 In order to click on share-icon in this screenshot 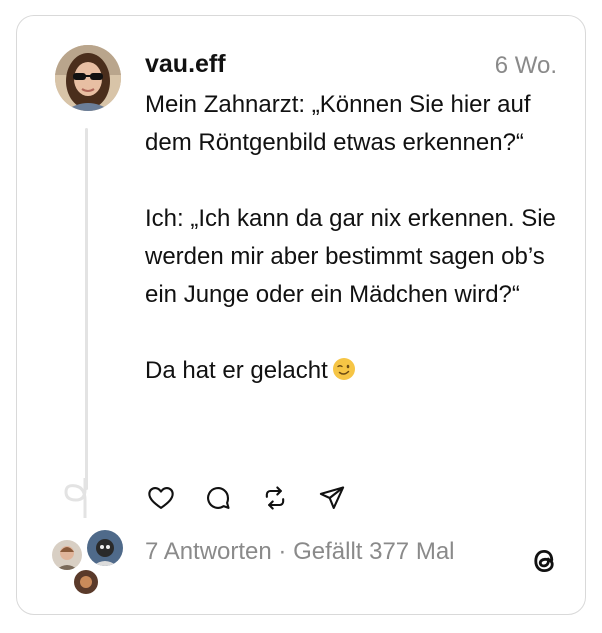, I will do `click(332, 497)`.